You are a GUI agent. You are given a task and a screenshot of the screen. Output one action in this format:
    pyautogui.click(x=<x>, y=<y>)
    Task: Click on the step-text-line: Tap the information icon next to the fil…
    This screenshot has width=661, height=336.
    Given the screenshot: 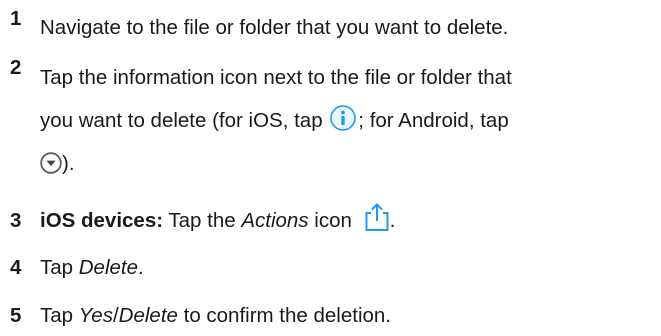 What is the action you would take?
    pyautogui.click(x=347, y=77)
    